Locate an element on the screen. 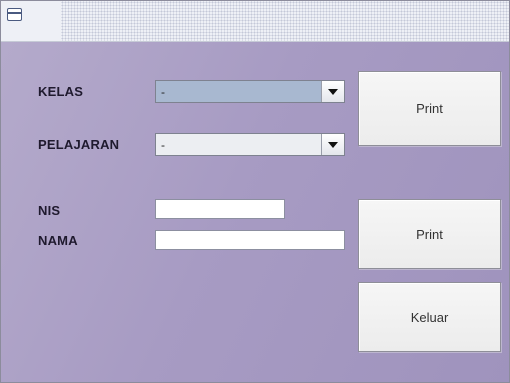  pelajaran-dropdown-button is located at coordinates (332, 144).